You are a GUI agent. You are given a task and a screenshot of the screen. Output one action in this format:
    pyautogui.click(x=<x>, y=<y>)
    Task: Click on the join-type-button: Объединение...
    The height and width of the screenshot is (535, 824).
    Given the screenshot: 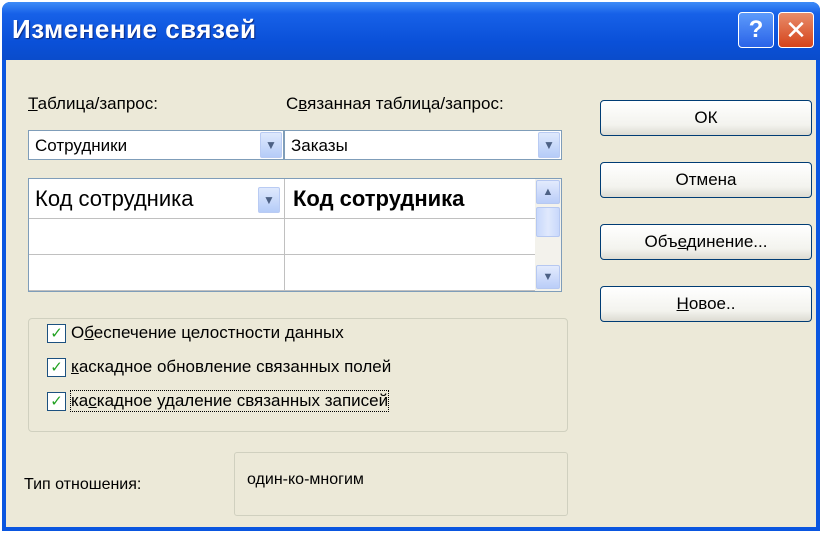 What is the action you would take?
    pyautogui.click(x=706, y=242)
    